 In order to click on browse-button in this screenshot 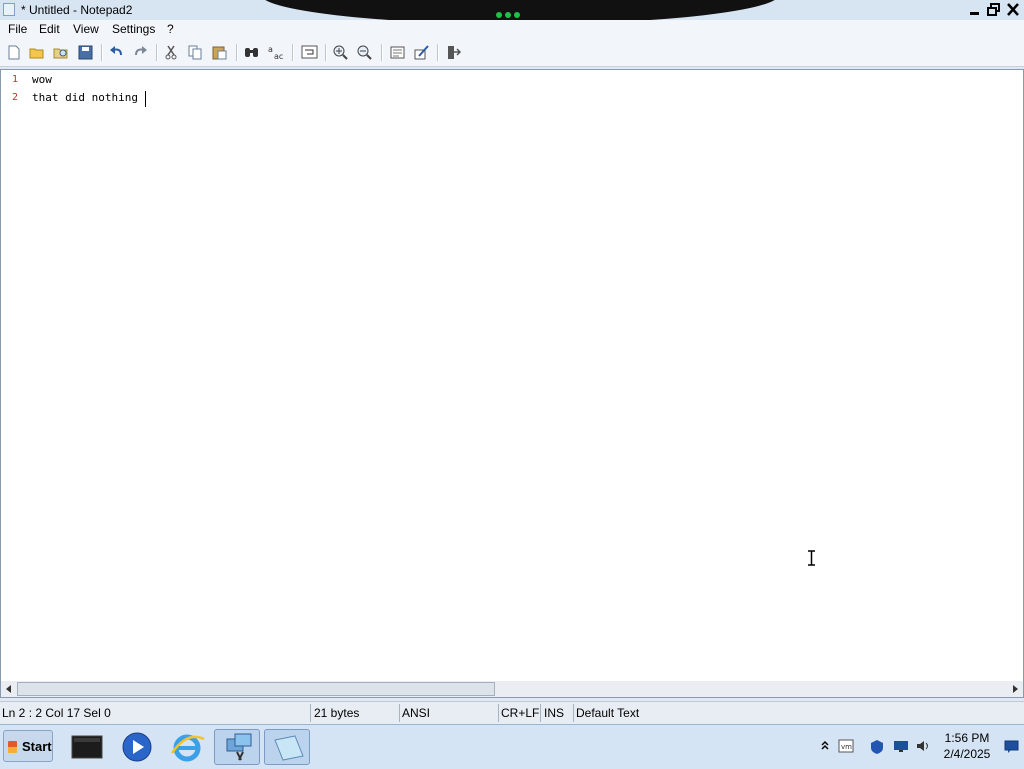, I will do `click(61, 52)`.